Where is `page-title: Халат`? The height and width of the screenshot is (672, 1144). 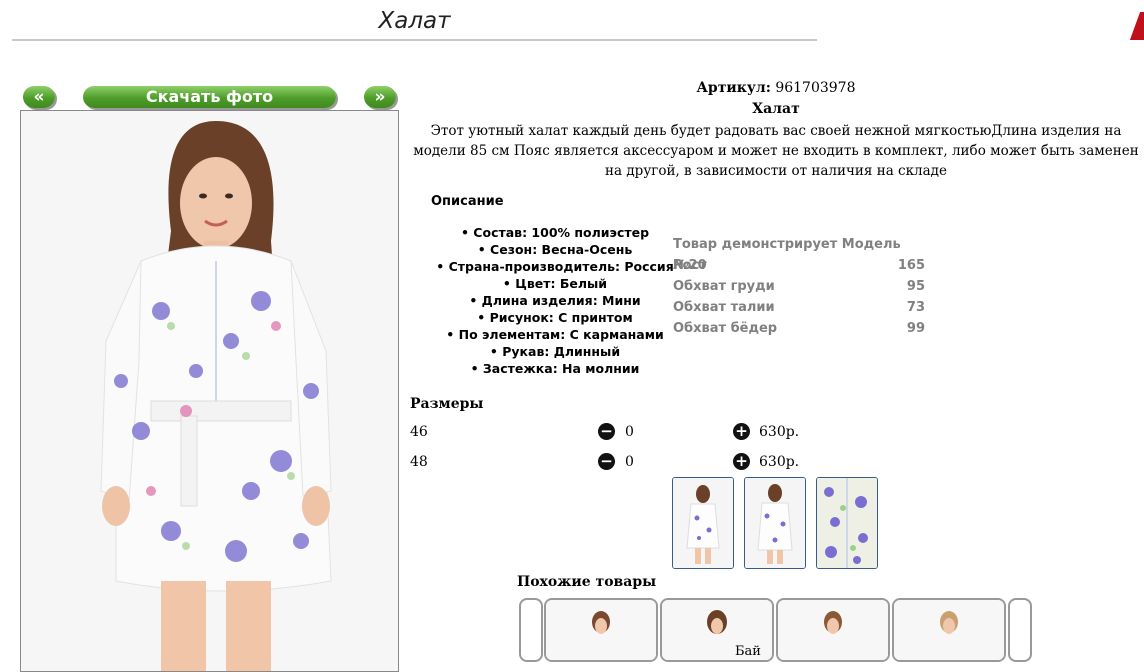 page-title: Халат is located at coordinates (414, 21).